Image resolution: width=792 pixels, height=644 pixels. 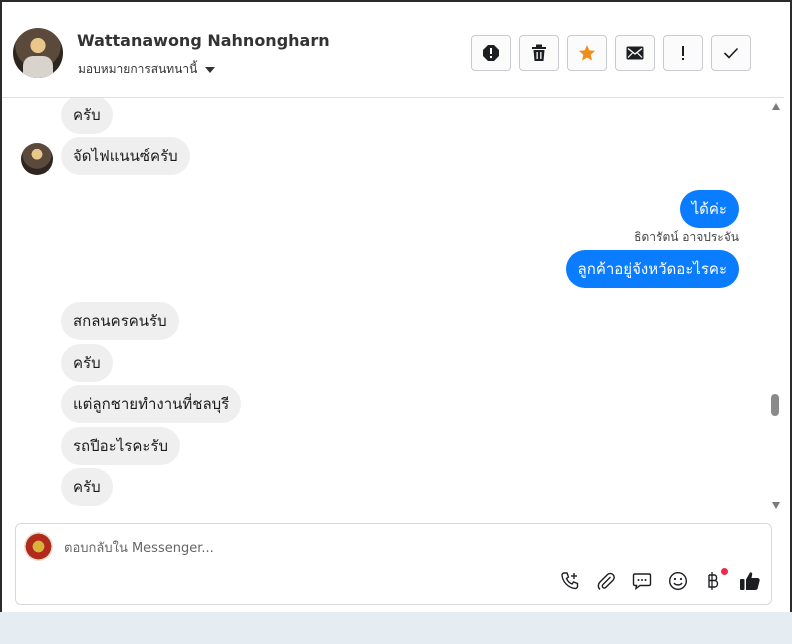 I want to click on incoming-message: สกลนครคนรับ, so click(x=120, y=321).